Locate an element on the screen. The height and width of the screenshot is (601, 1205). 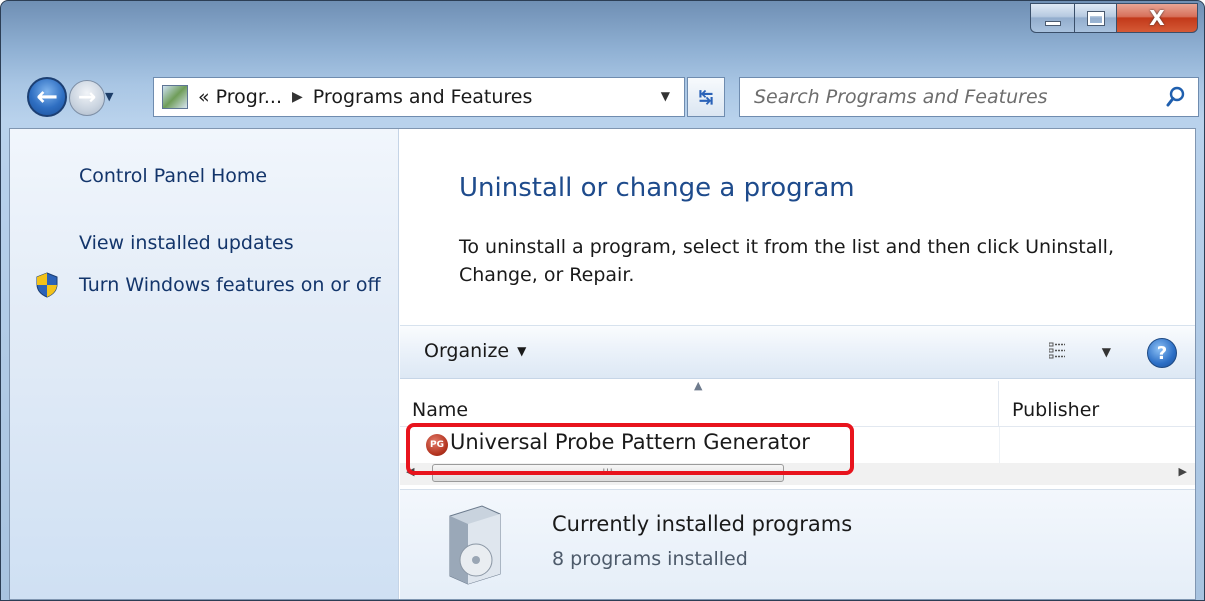
help-button: ? is located at coordinates (1162, 353).